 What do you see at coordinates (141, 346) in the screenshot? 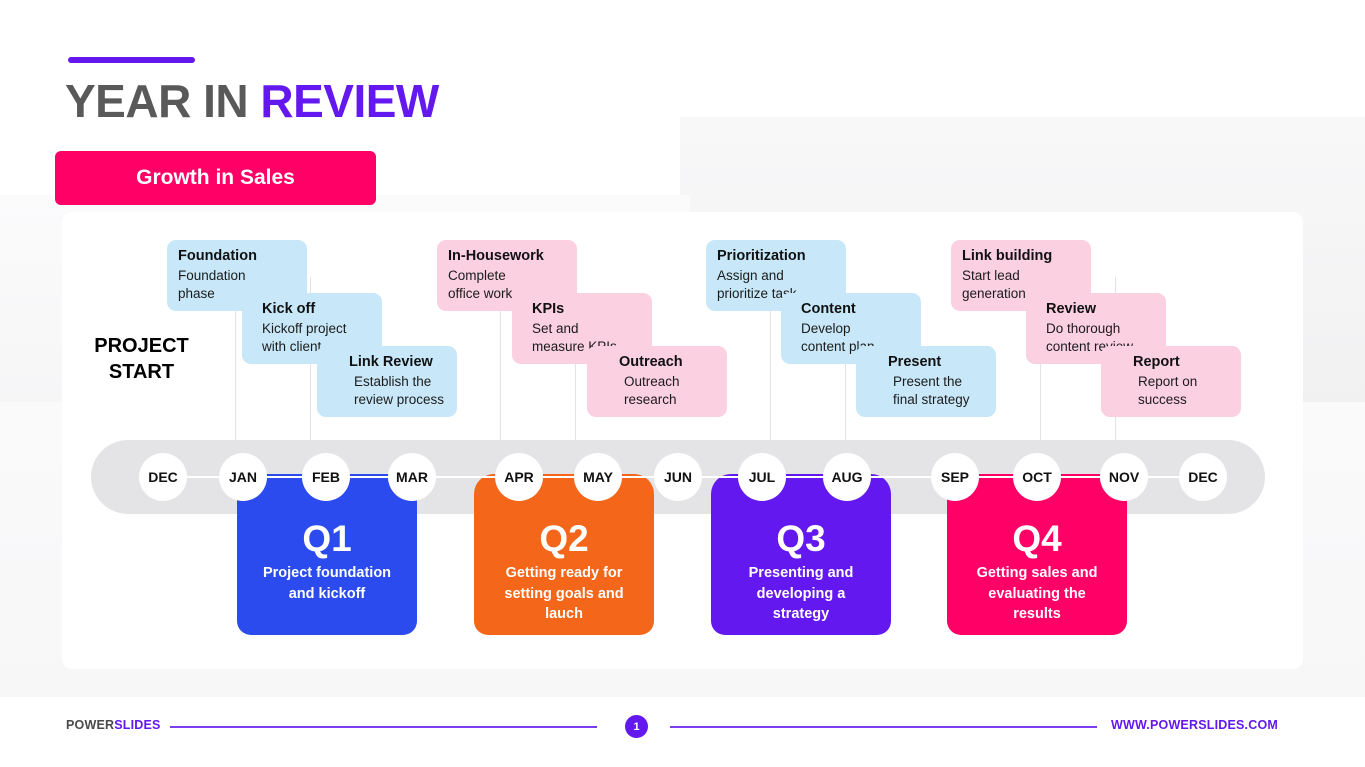
I see `project-start-line1: PROJECT` at bounding box center [141, 346].